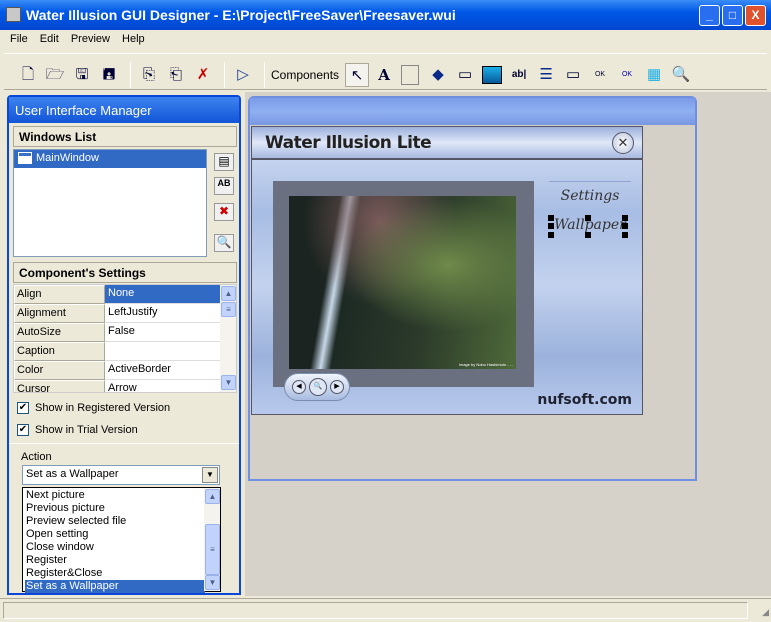 Image resolution: width=771 pixels, height=622 pixels. Describe the element at coordinates (228, 338) in the screenshot. I see `property-scrollbar: ▲ ≡ ▼` at that location.